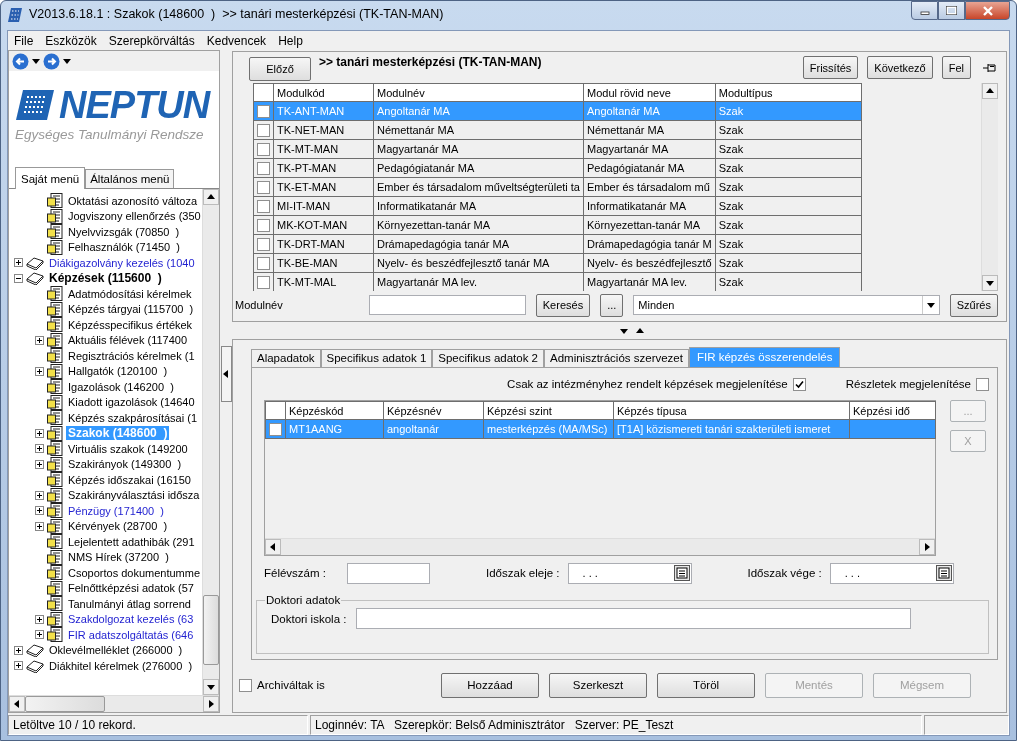 Image resolution: width=1017 pixels, height=741 pixels. Describe the element at coordinates (124, 247) in the screenshot. I see `tree-item: Felhasználók (71450 )` at that location.